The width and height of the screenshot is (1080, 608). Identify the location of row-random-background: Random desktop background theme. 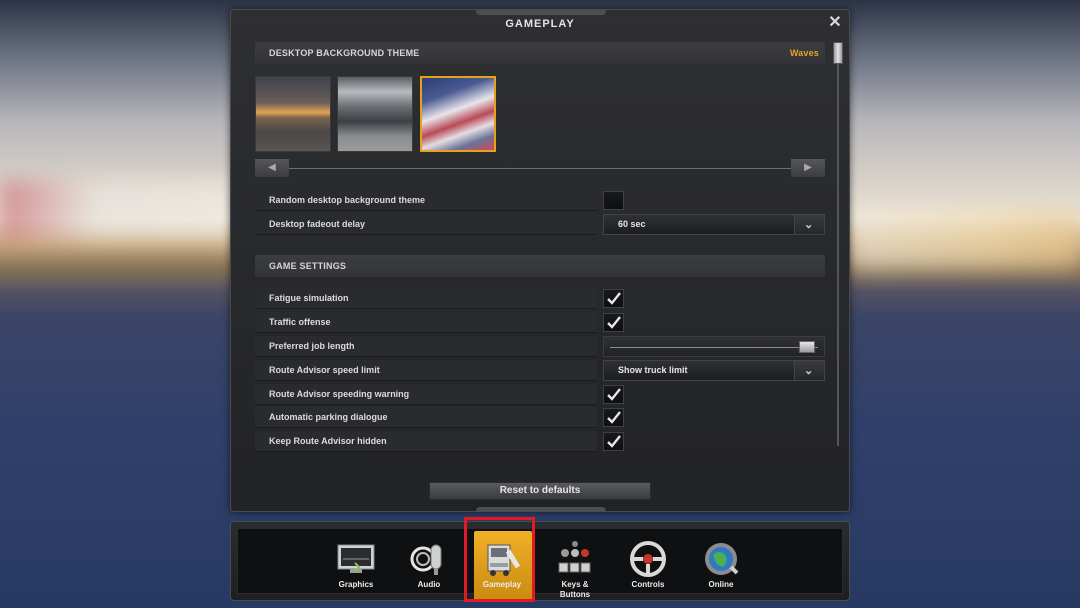
(426, 200).